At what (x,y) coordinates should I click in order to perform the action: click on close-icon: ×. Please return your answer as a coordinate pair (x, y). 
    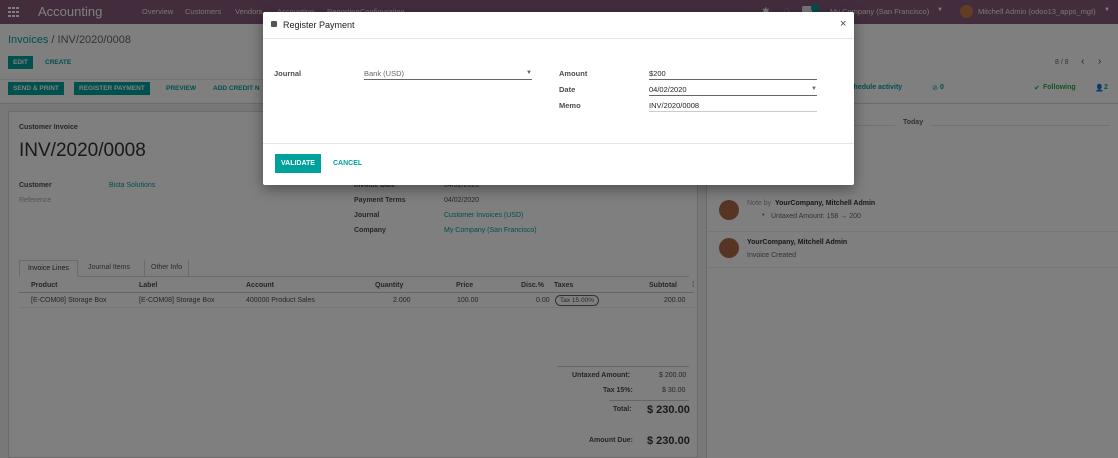
    Looking at the image, I should click on (843, 24).